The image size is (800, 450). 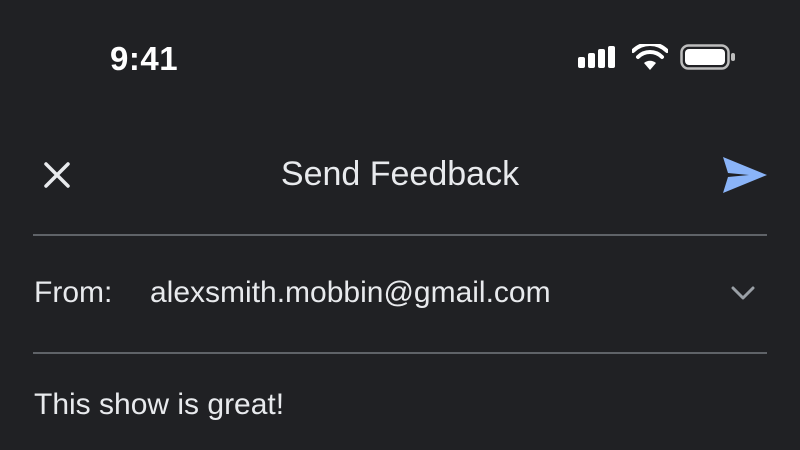 I want to click on status-icons, so click(x=657, y=57).